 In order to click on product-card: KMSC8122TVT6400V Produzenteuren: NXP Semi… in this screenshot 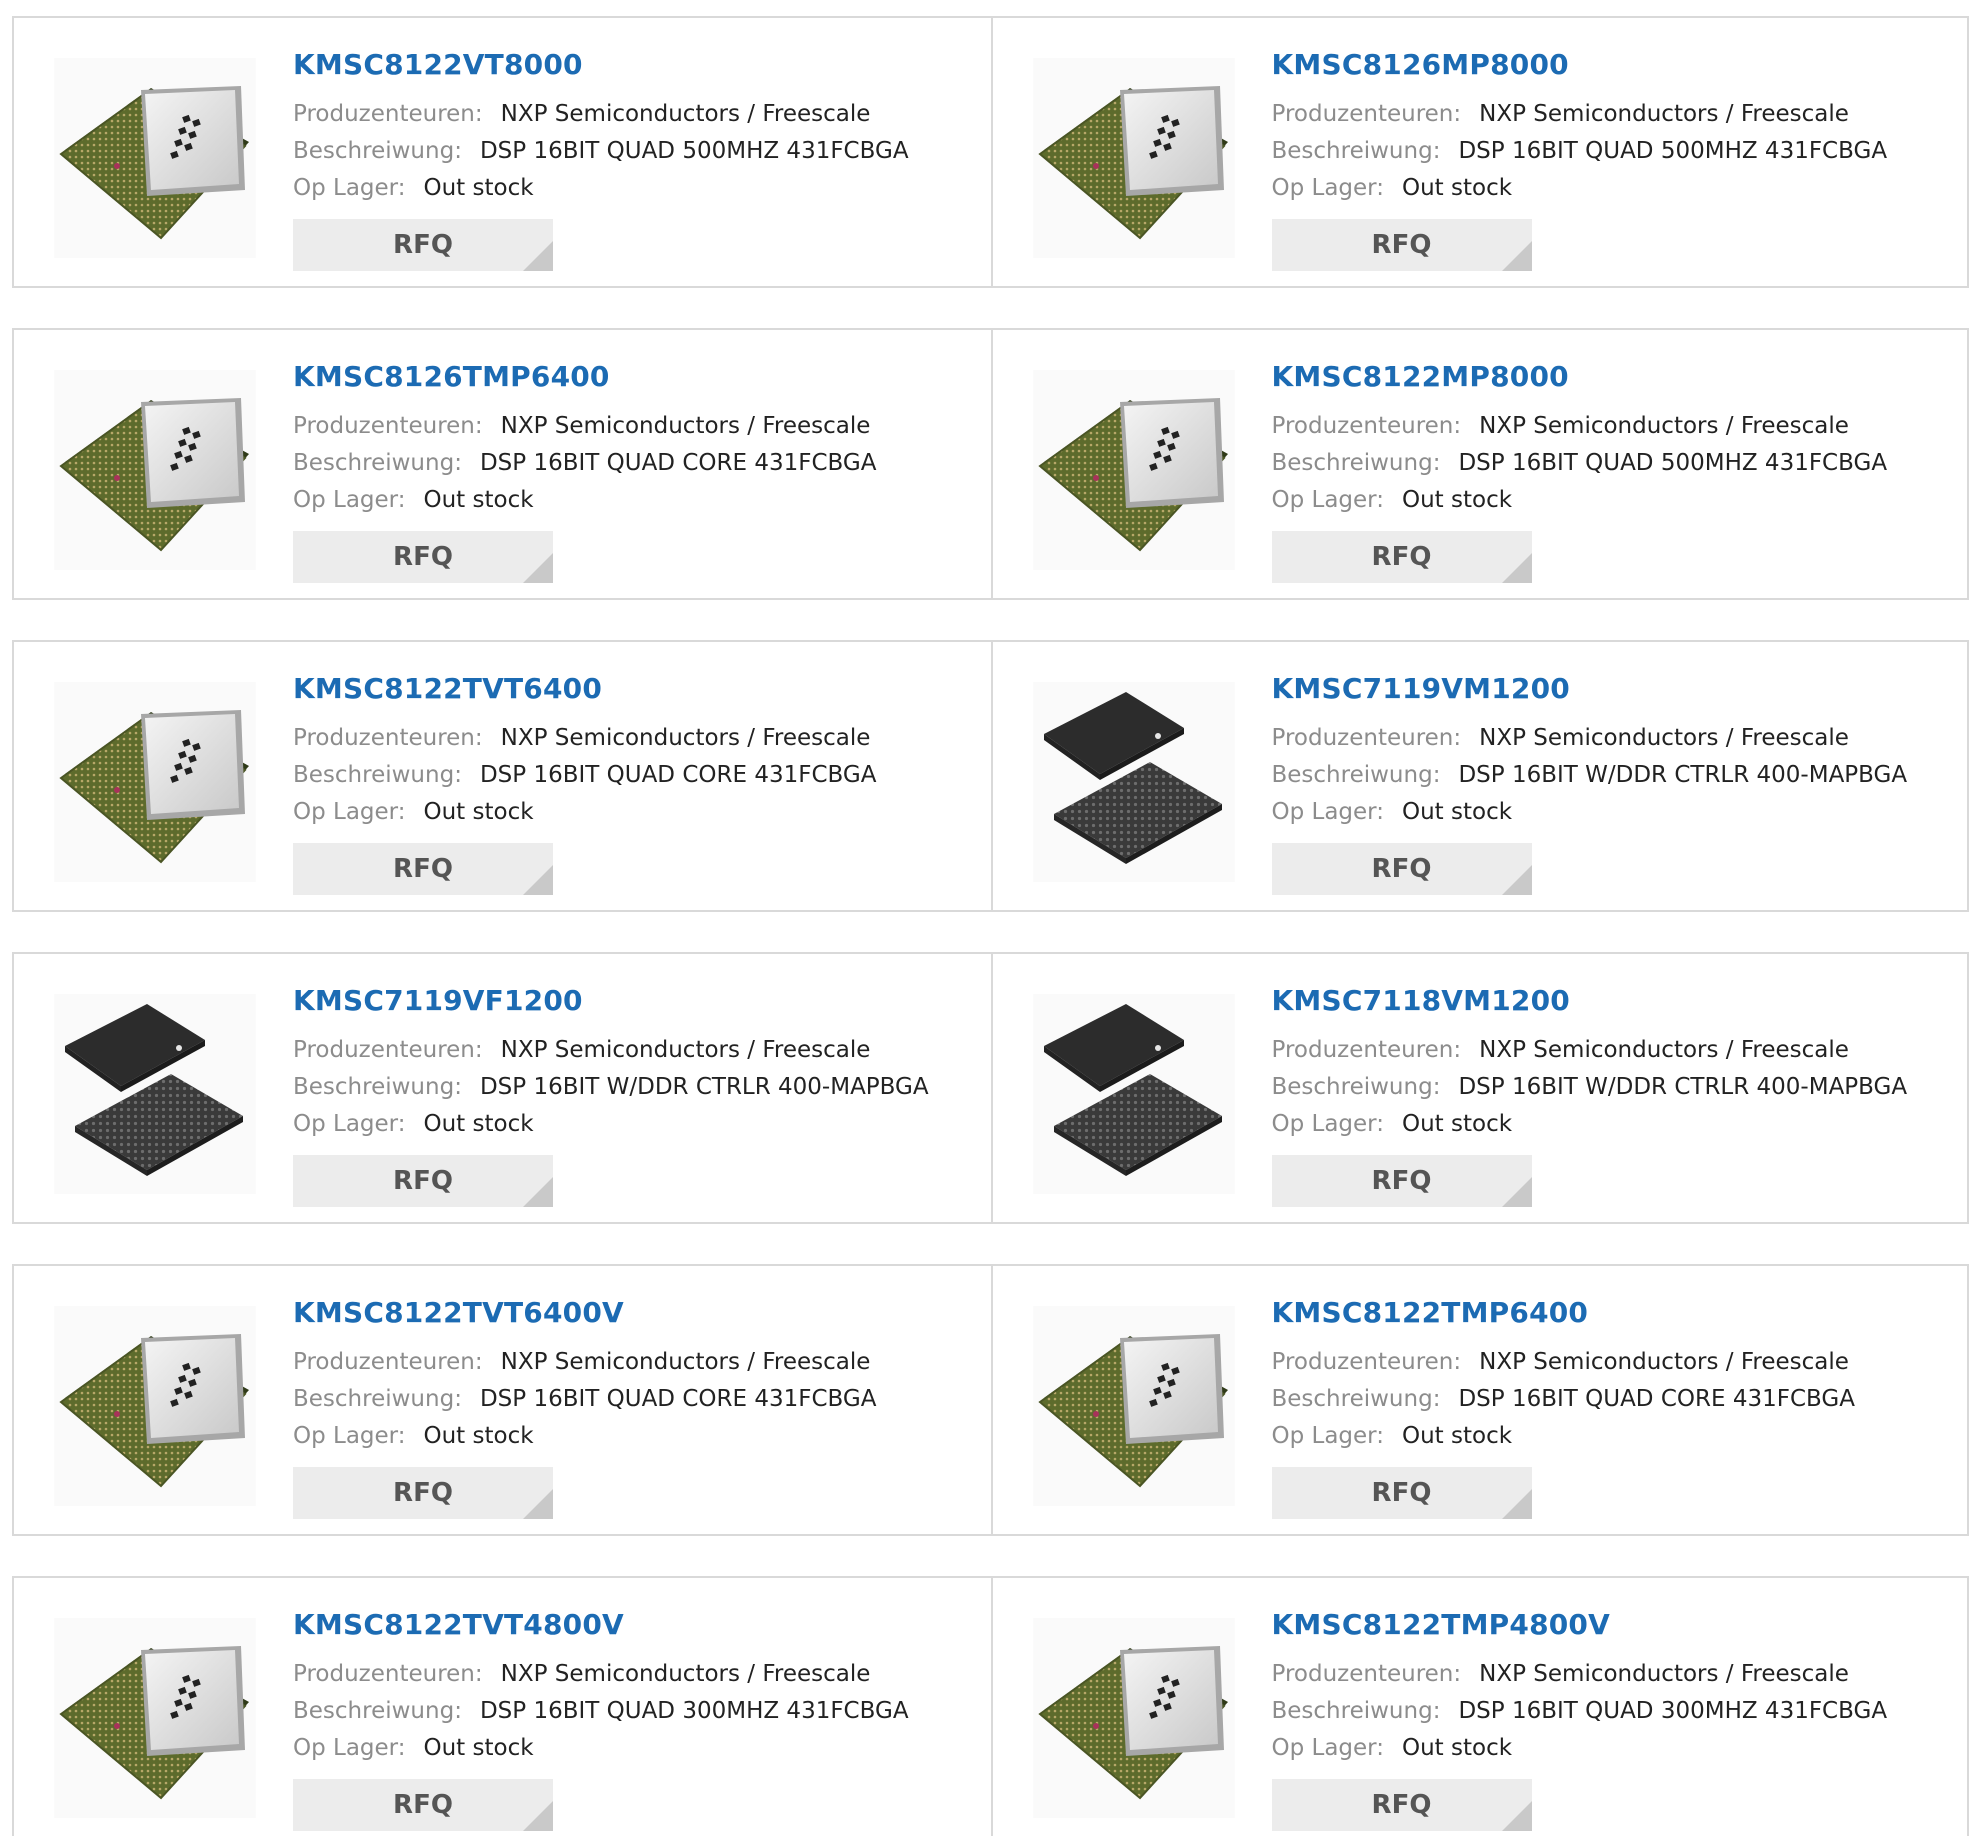, I will do `click(502, 1400)`.